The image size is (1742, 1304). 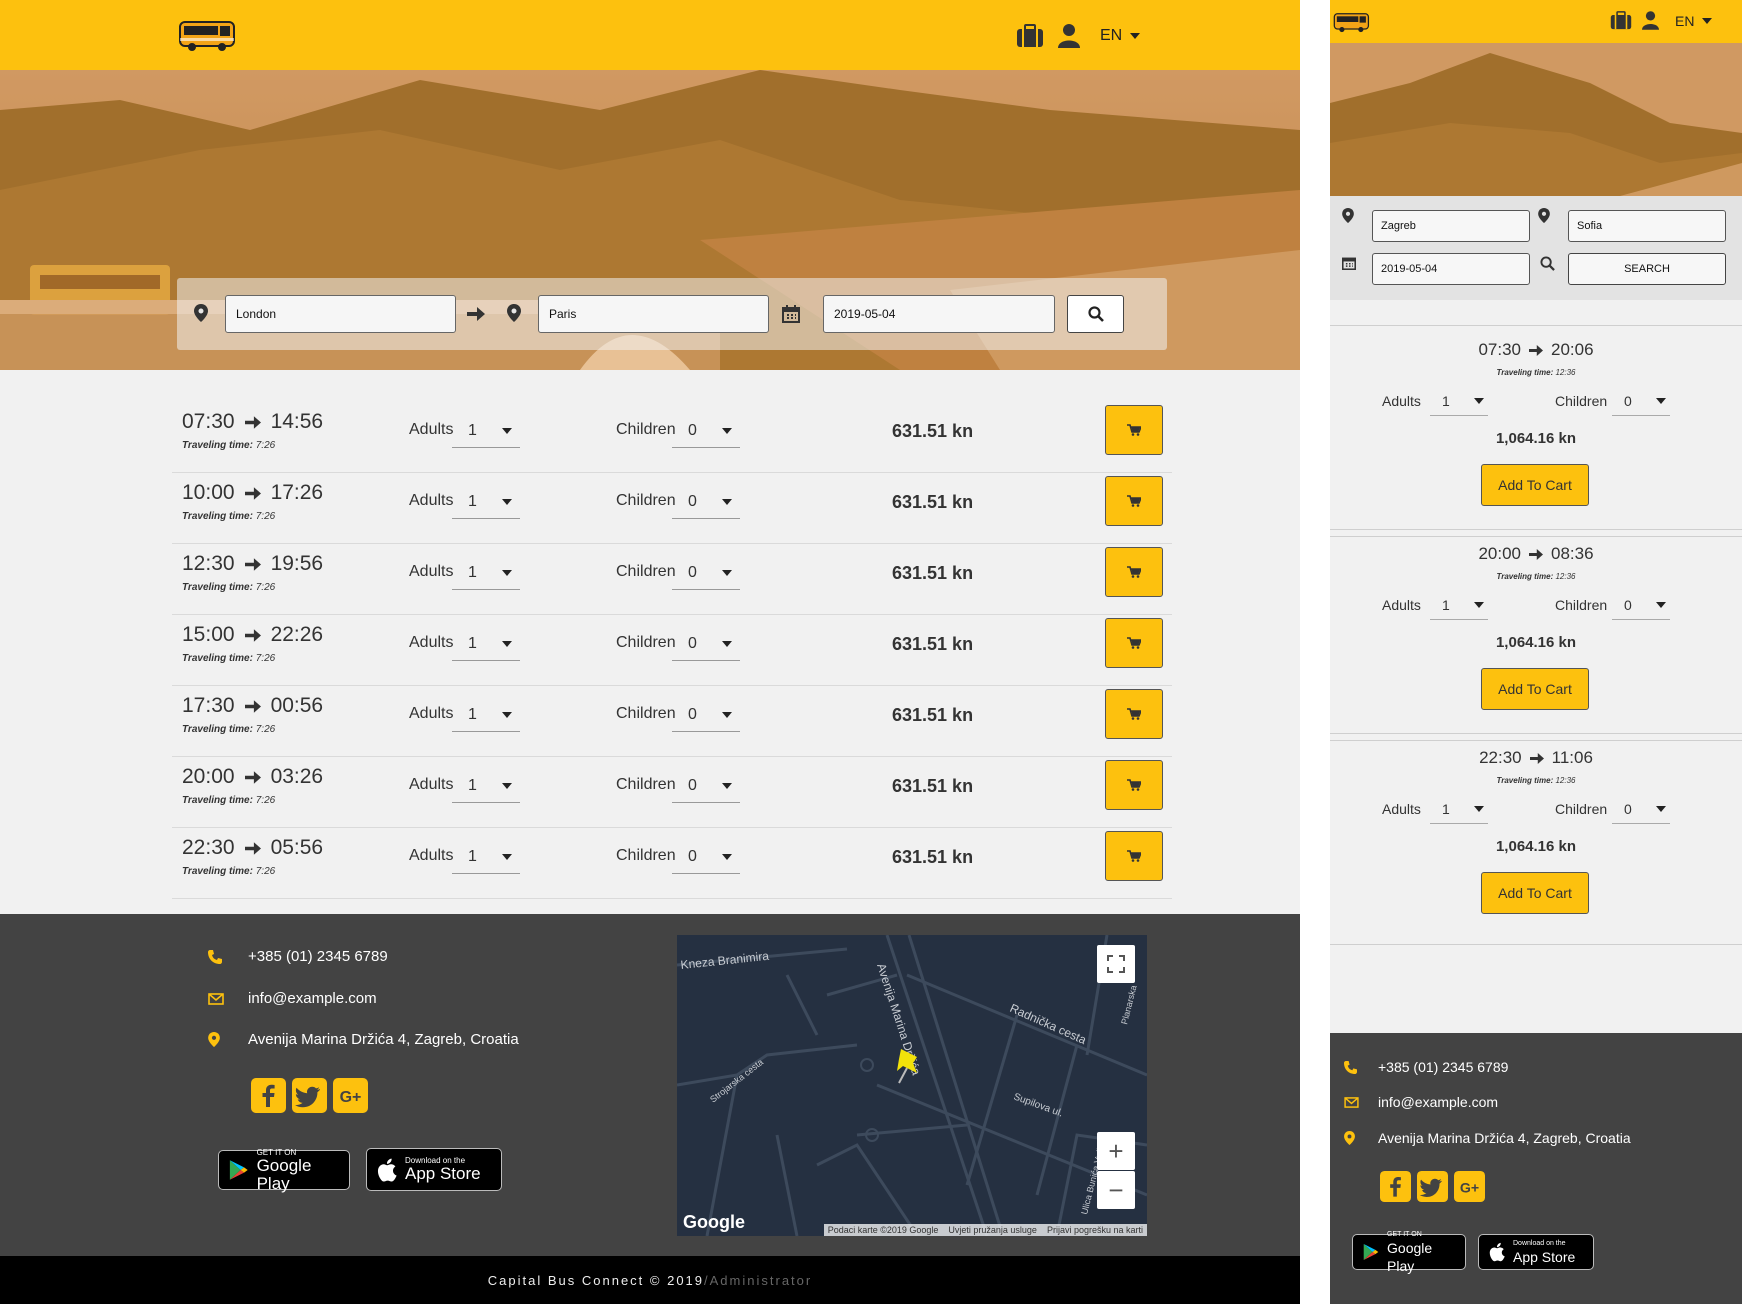 What do you see at coordinates (1451, 226) in the screenshot?
I see `from-input: Zagreb` at bounding box center [1451, 226].